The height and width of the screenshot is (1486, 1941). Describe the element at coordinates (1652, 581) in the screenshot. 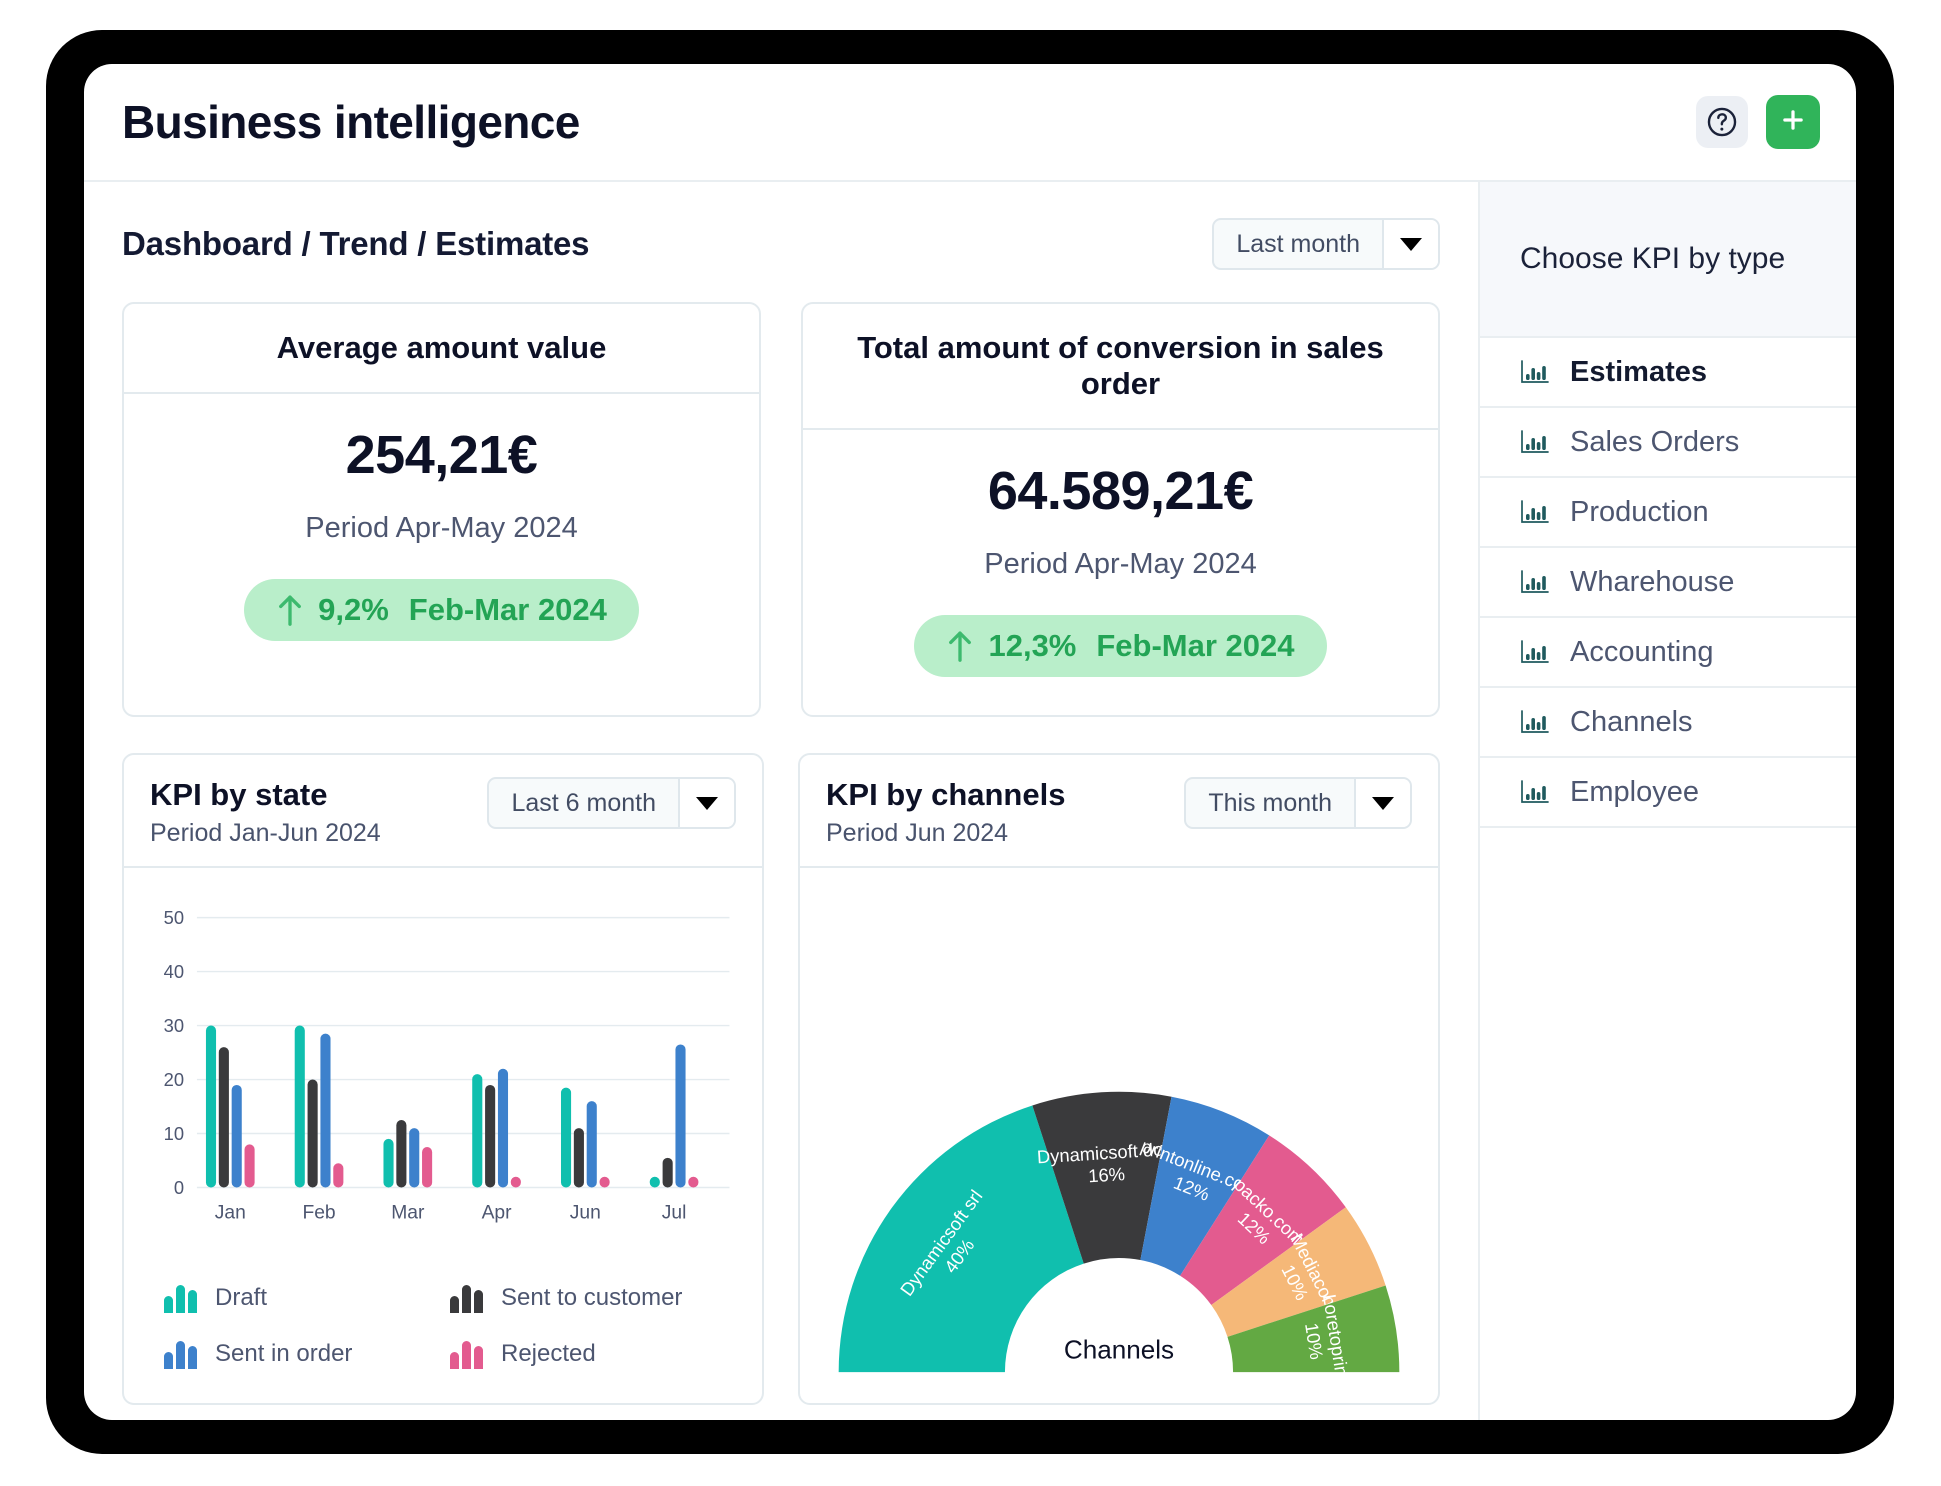

I see `sidebar-item-label: Wharehouse` at that location.